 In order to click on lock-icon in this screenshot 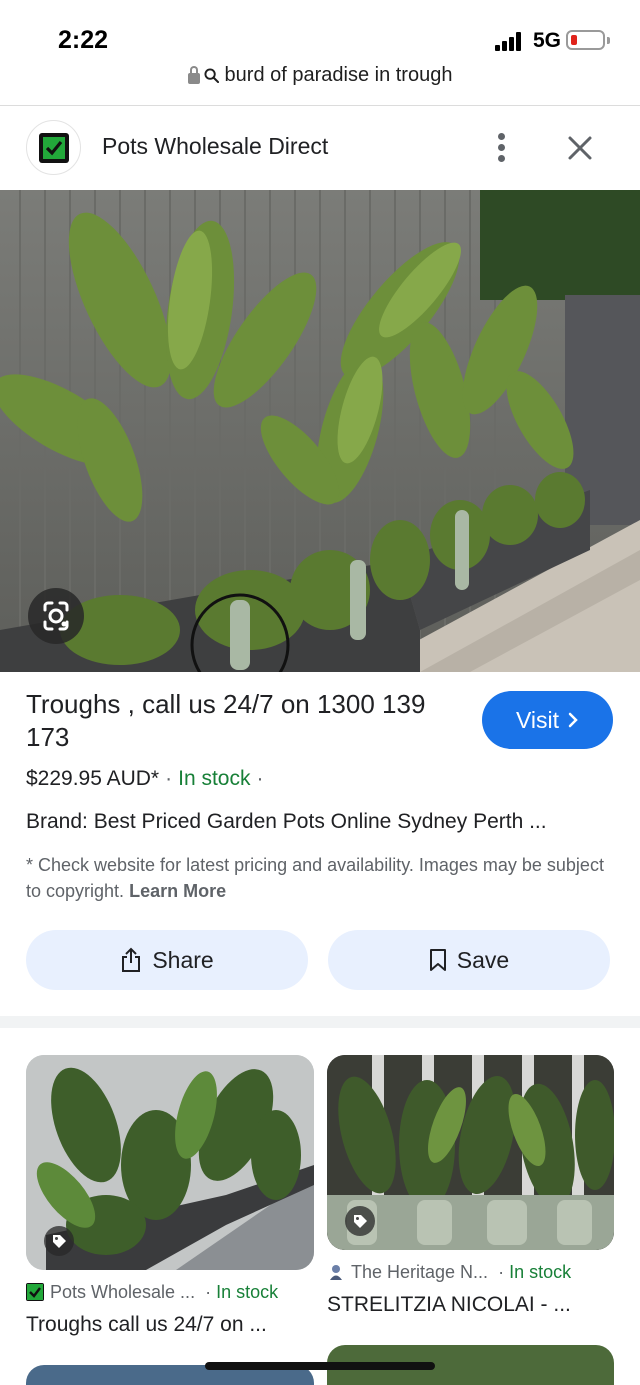, I will do `click(193, 74)`.